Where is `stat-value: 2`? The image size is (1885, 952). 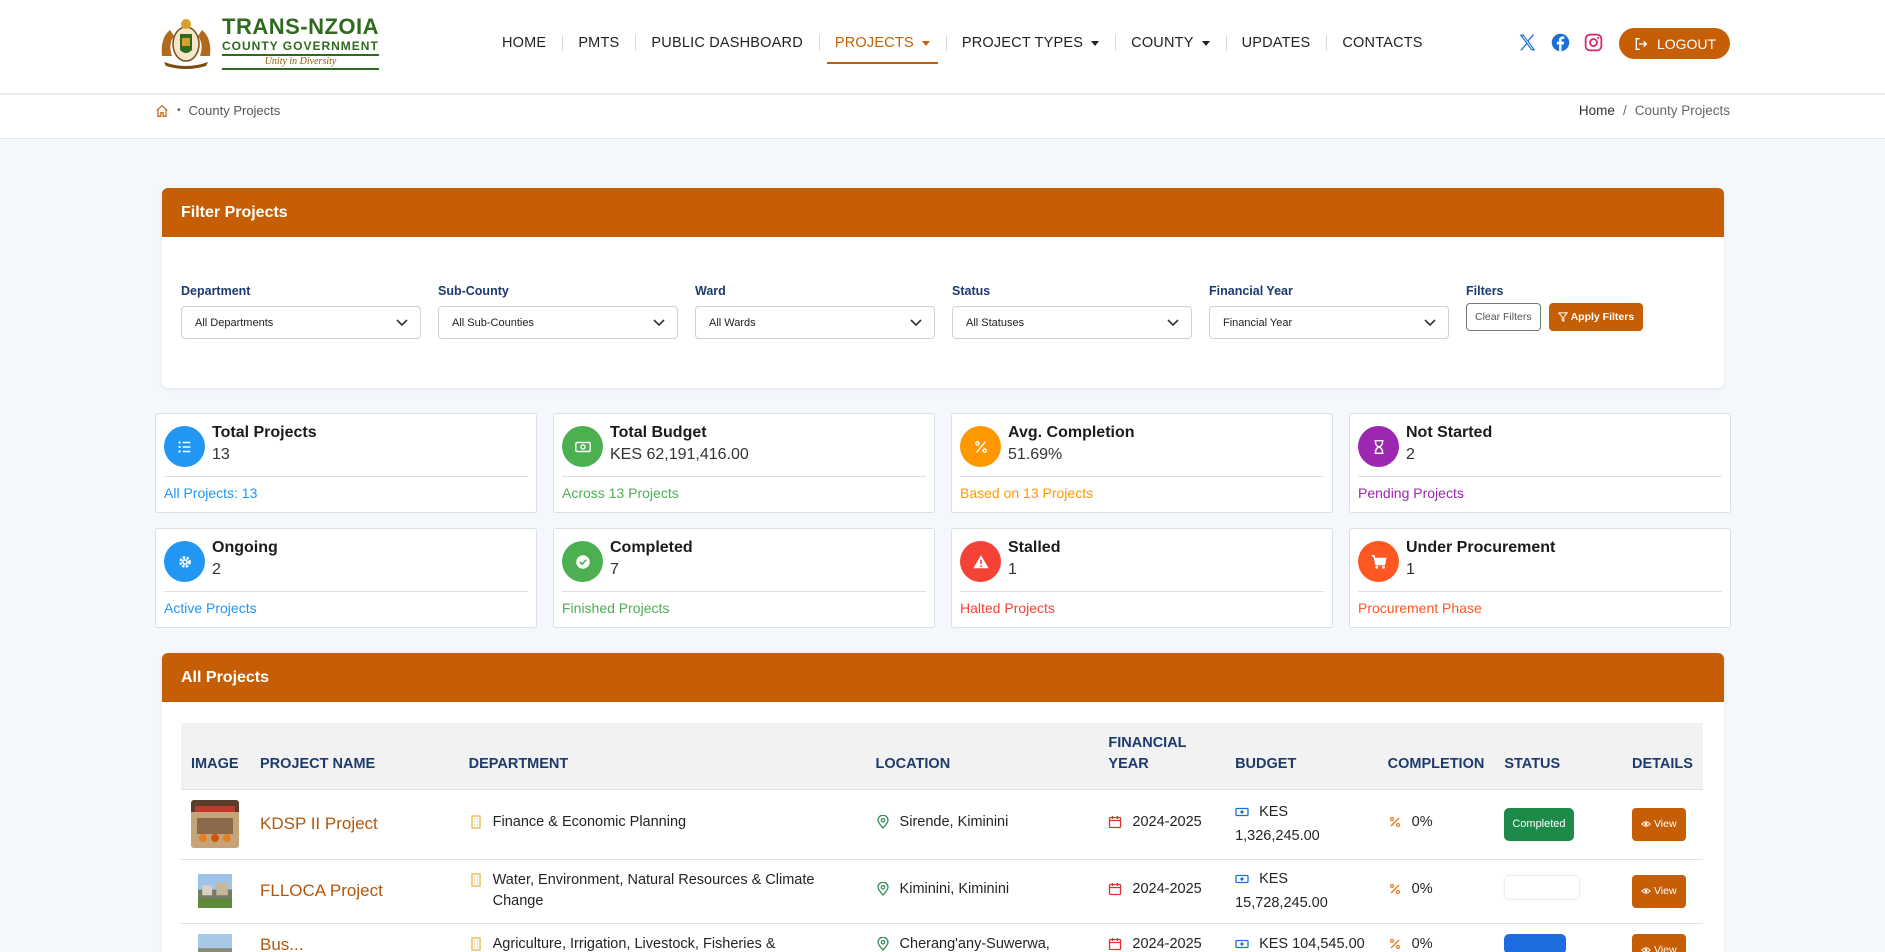 stat-value: 2 is located at coordinates (216, 569).